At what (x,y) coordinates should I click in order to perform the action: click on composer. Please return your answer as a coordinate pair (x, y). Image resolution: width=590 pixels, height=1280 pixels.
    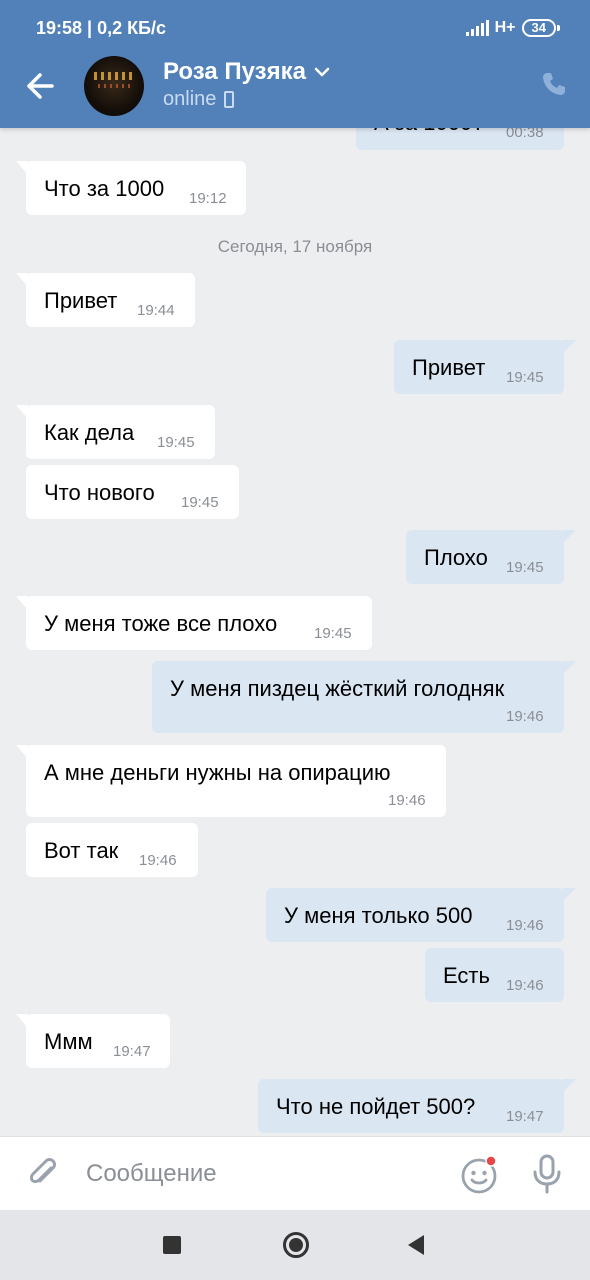
    Looking at the image, I should click on (295, 1173).